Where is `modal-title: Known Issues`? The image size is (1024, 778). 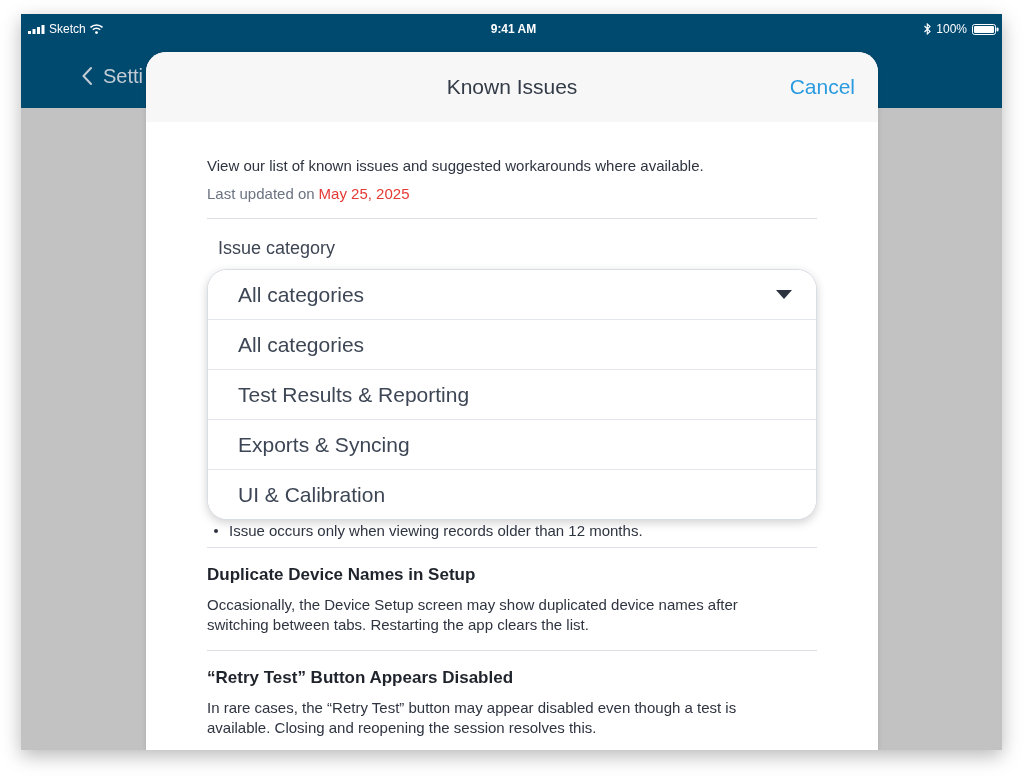
modal-title: Known Issues is located at coordinates (512, 87).